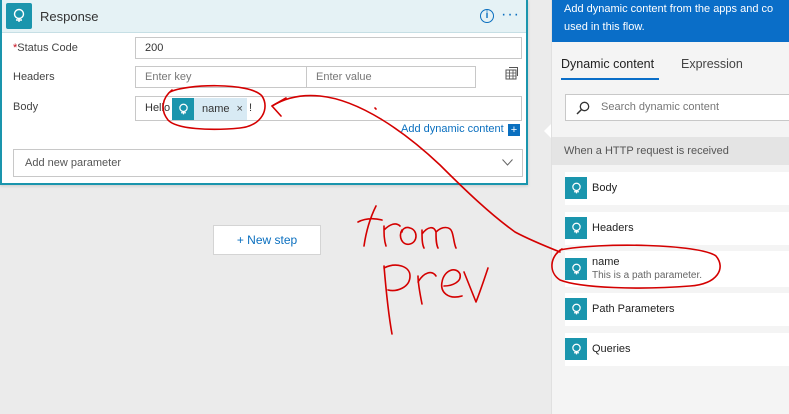 The width and height of the screenshot is (789, 414). What do you see at coordinates (391, 77) in the screenshot?
I see `header-value-input: Enter value` at bounding box center [391, 77].